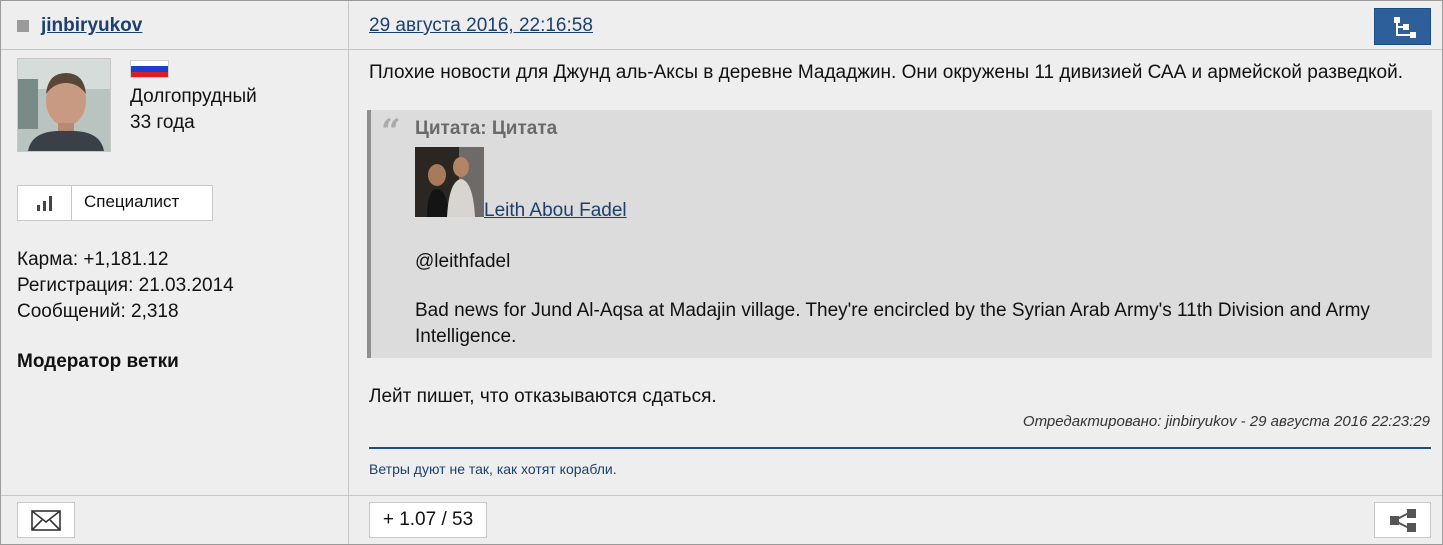 Image resolution: width=1443 pixels, height=545 pixels. Describe the element at coordinates (142, 203) in the screenshot. I see `user-rank: Специалист` at that location.